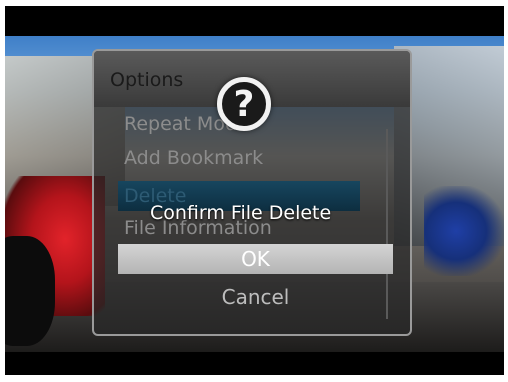 The width and height of the screenshot is (508, 382). What do you see at coordinates (147, 80) in the screenshot?
I see `options-title: Options` at bounding box center [147, 80].